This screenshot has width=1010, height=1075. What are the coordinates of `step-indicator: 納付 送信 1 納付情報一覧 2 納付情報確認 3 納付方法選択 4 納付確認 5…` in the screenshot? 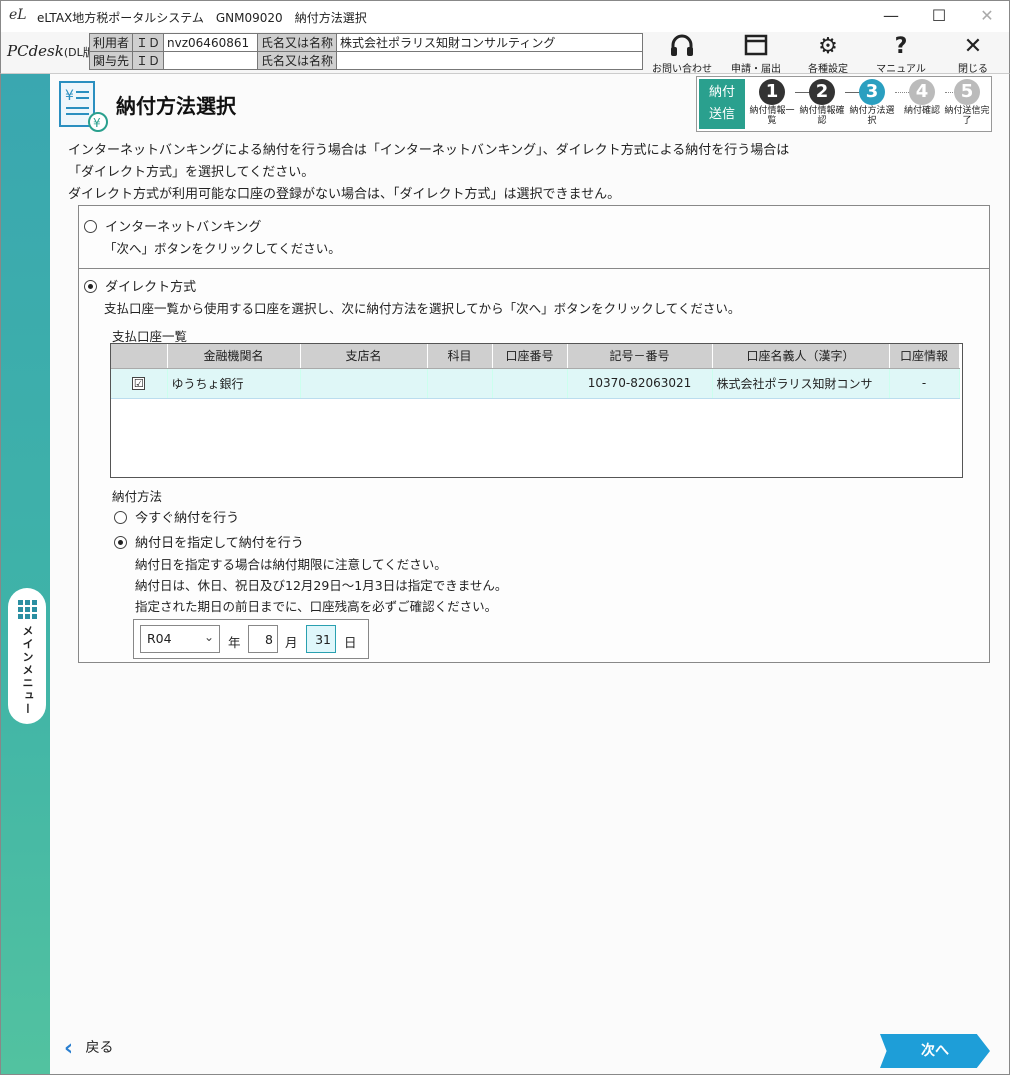 It's located at (844, 104).